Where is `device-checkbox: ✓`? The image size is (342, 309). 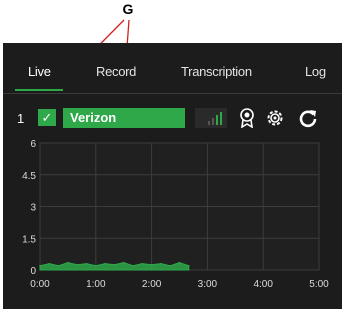
device-checkbox: ✓ is located at coordinates (47, 117).